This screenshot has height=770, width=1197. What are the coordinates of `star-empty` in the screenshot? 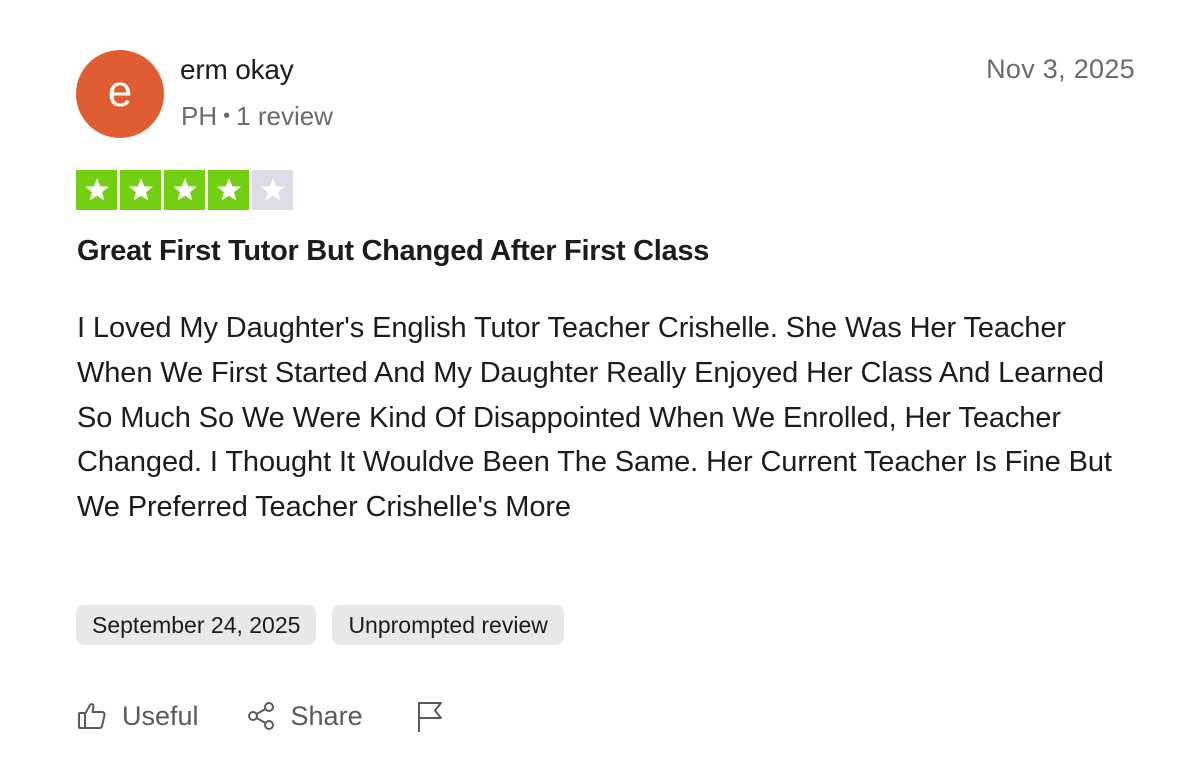 It's located at (272, 190).